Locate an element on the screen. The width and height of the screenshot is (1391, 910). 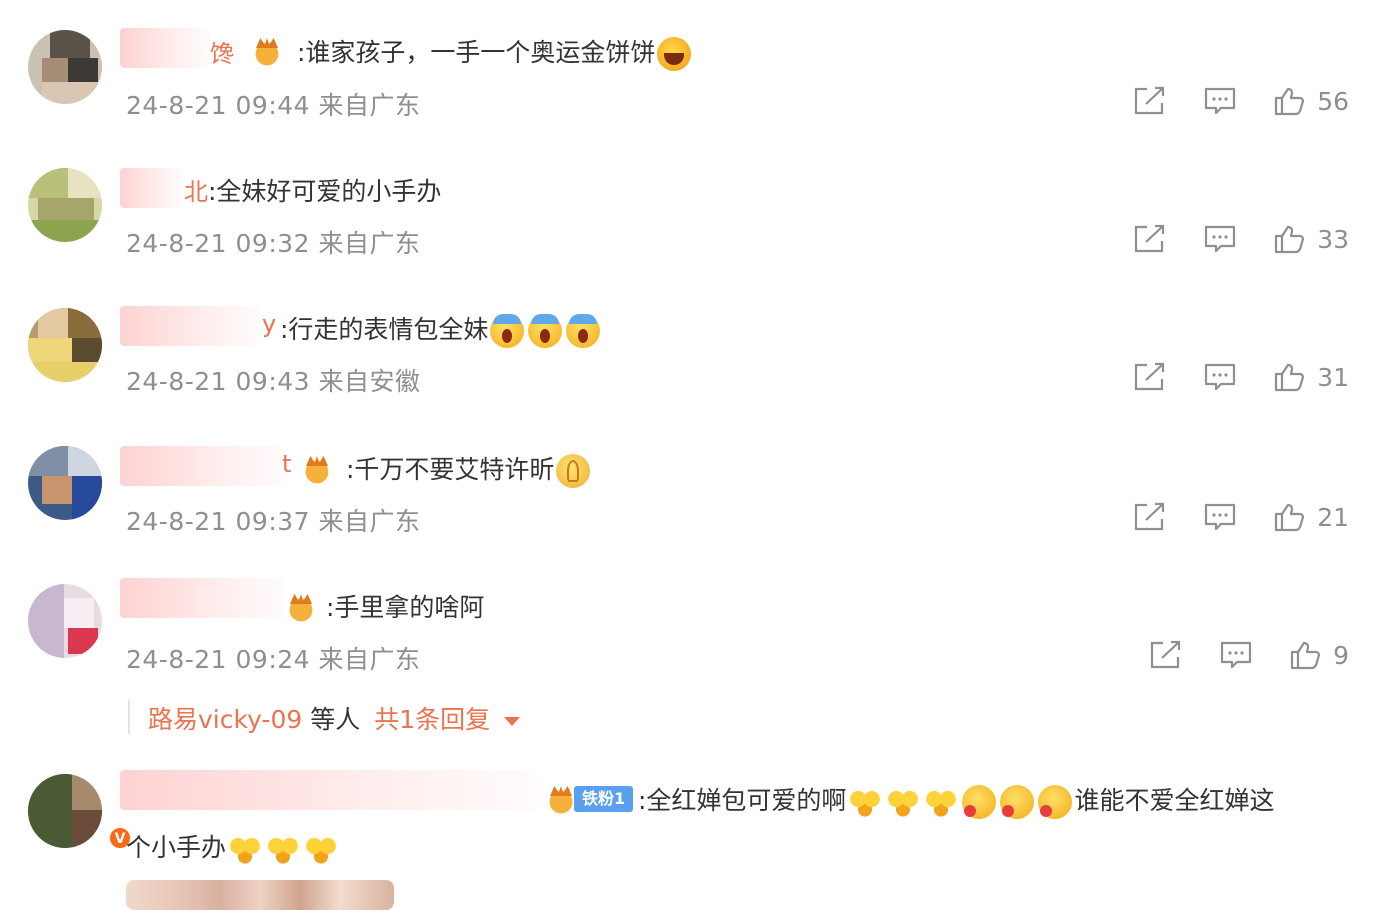
comment-text-content: :千万不要艾特许昕 is located at coordinates (450, 469).